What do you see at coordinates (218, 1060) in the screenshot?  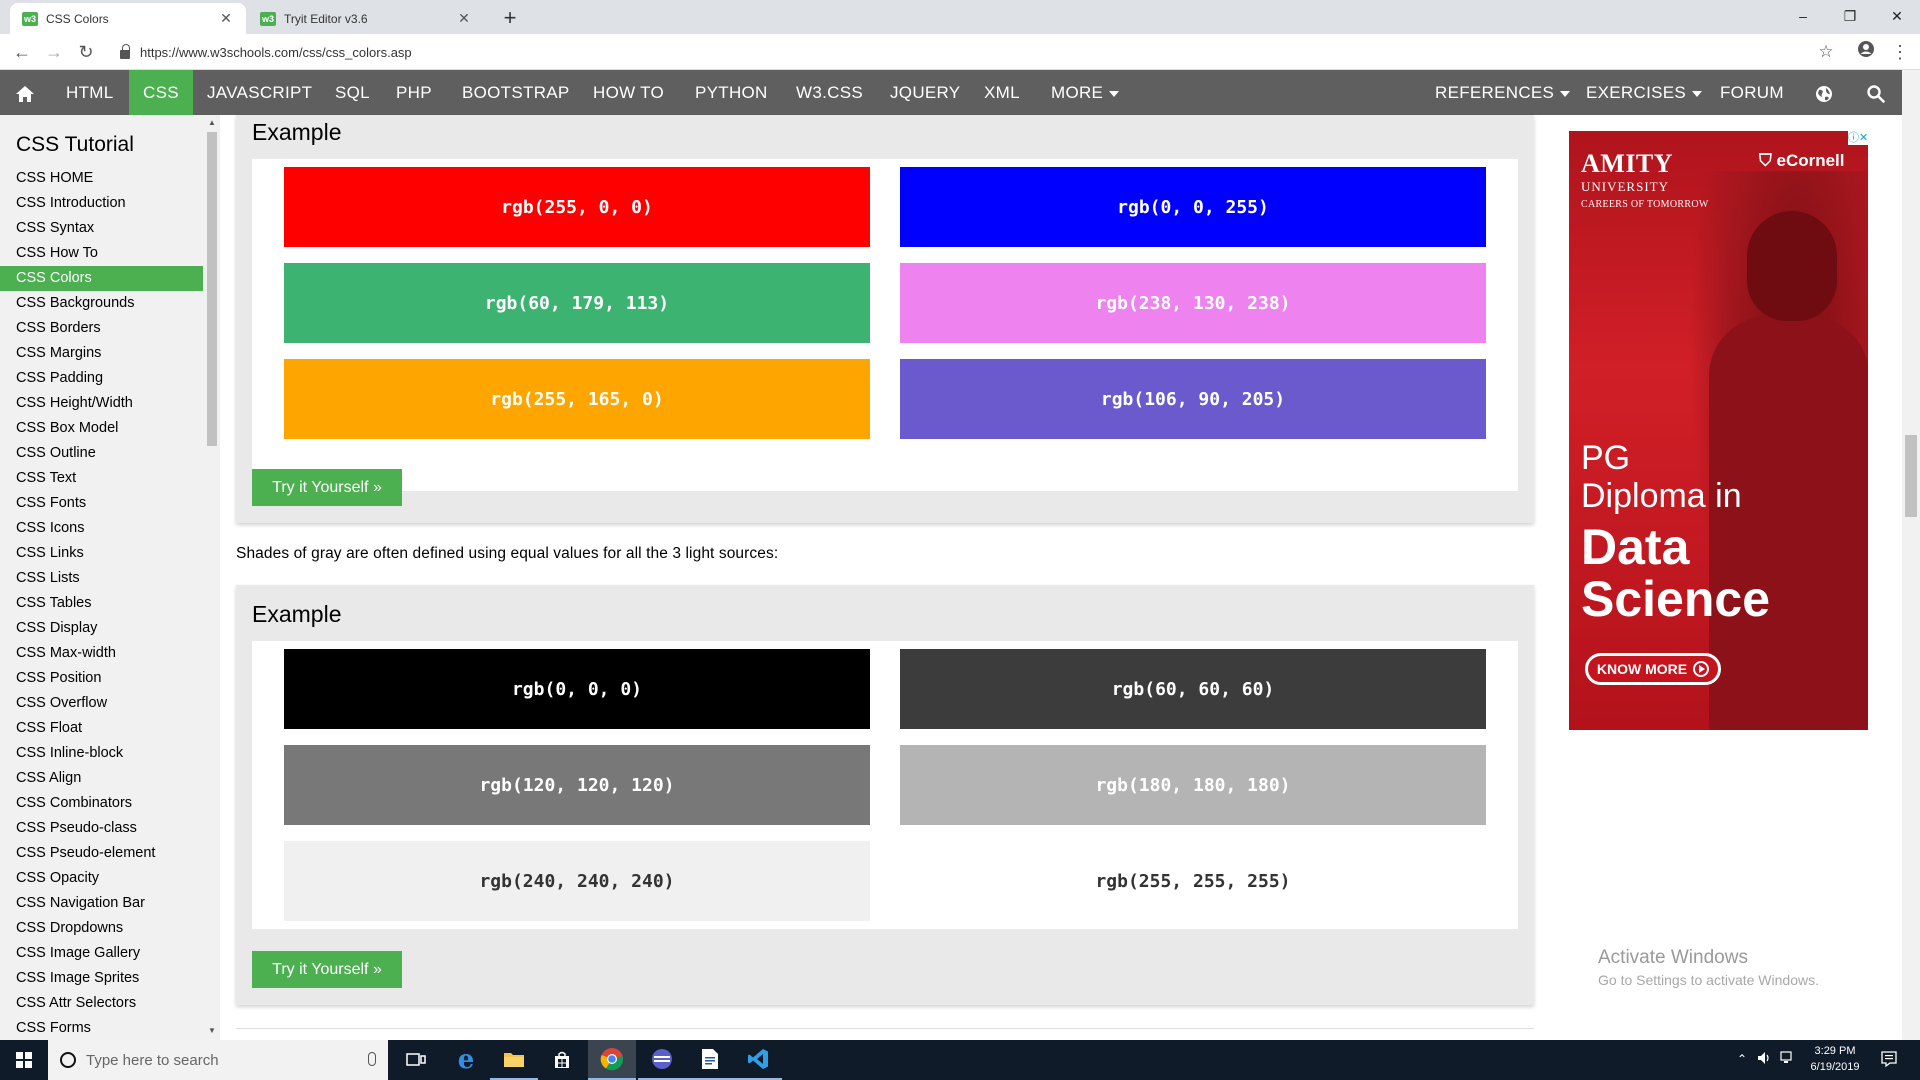 I see `taskbar-search-box: Type here to search` at bounding box center [218, 1060].